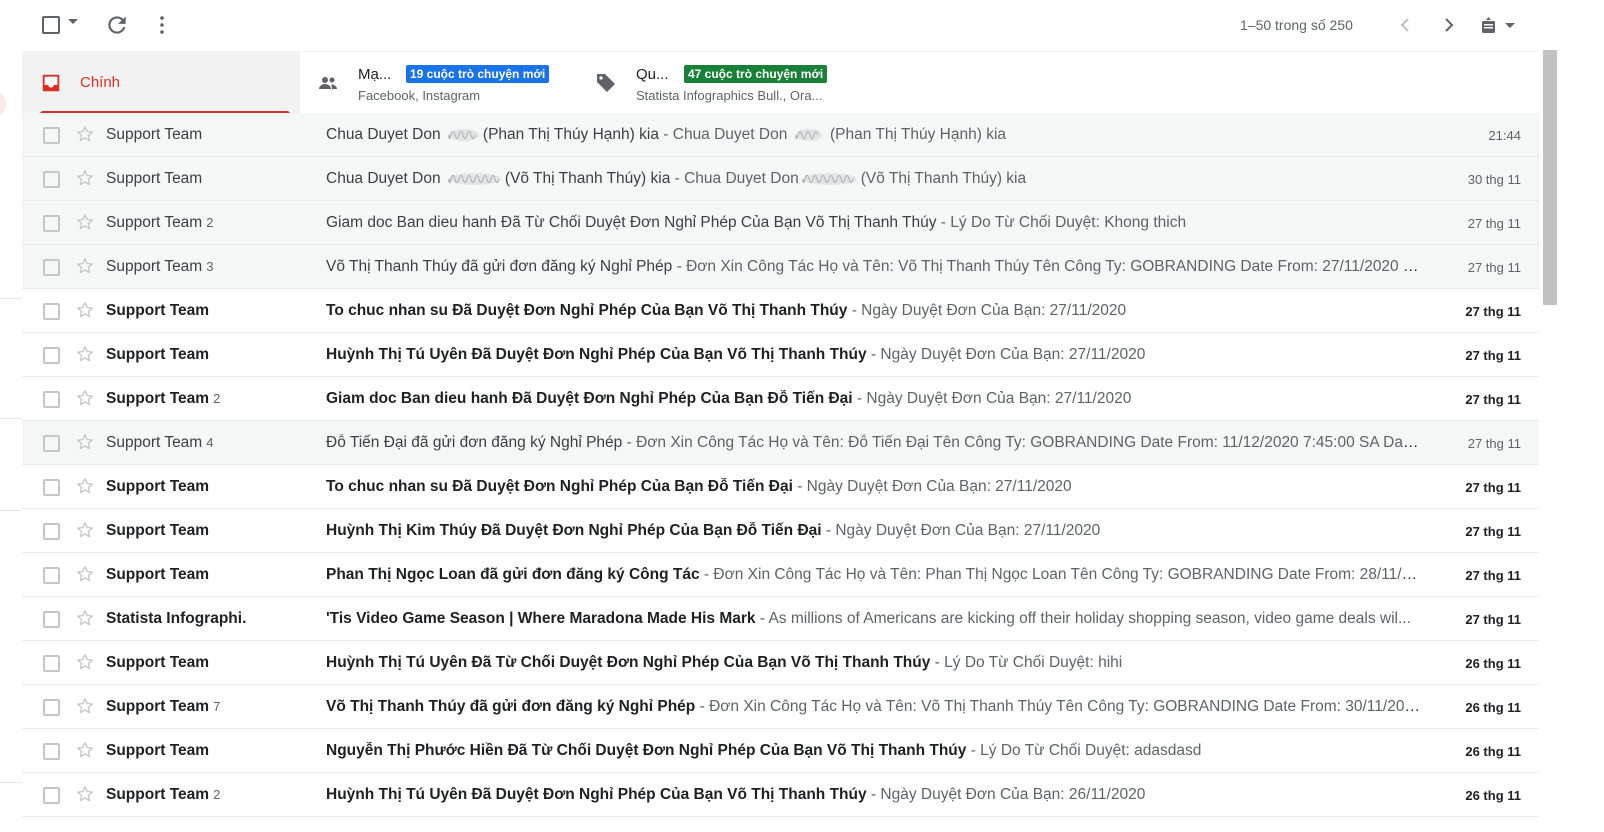 Image resolution: width=1604 pixels, height=832 pixels. What do you see at coordinates (210, 266) in the screenshot?
I see `thread-count: 3` at bounding box center [210, 266].